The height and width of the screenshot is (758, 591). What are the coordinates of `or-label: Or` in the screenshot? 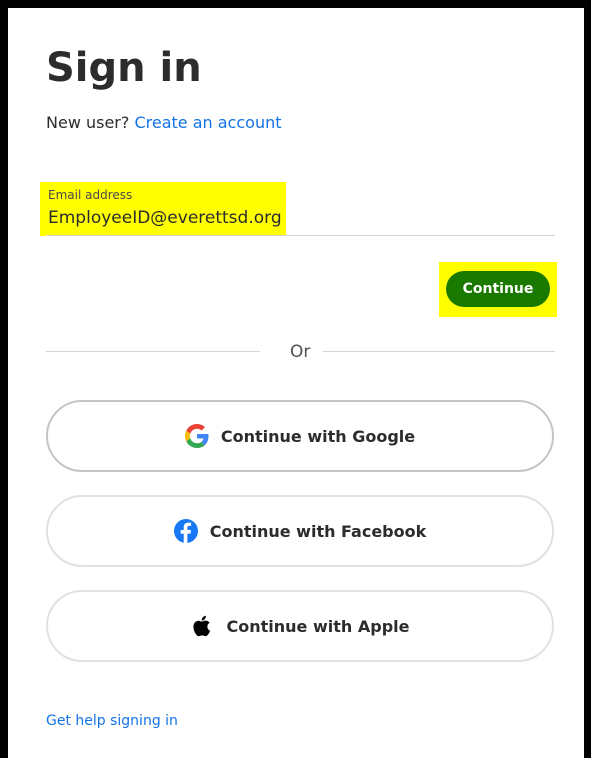 It's located at (300, 352).